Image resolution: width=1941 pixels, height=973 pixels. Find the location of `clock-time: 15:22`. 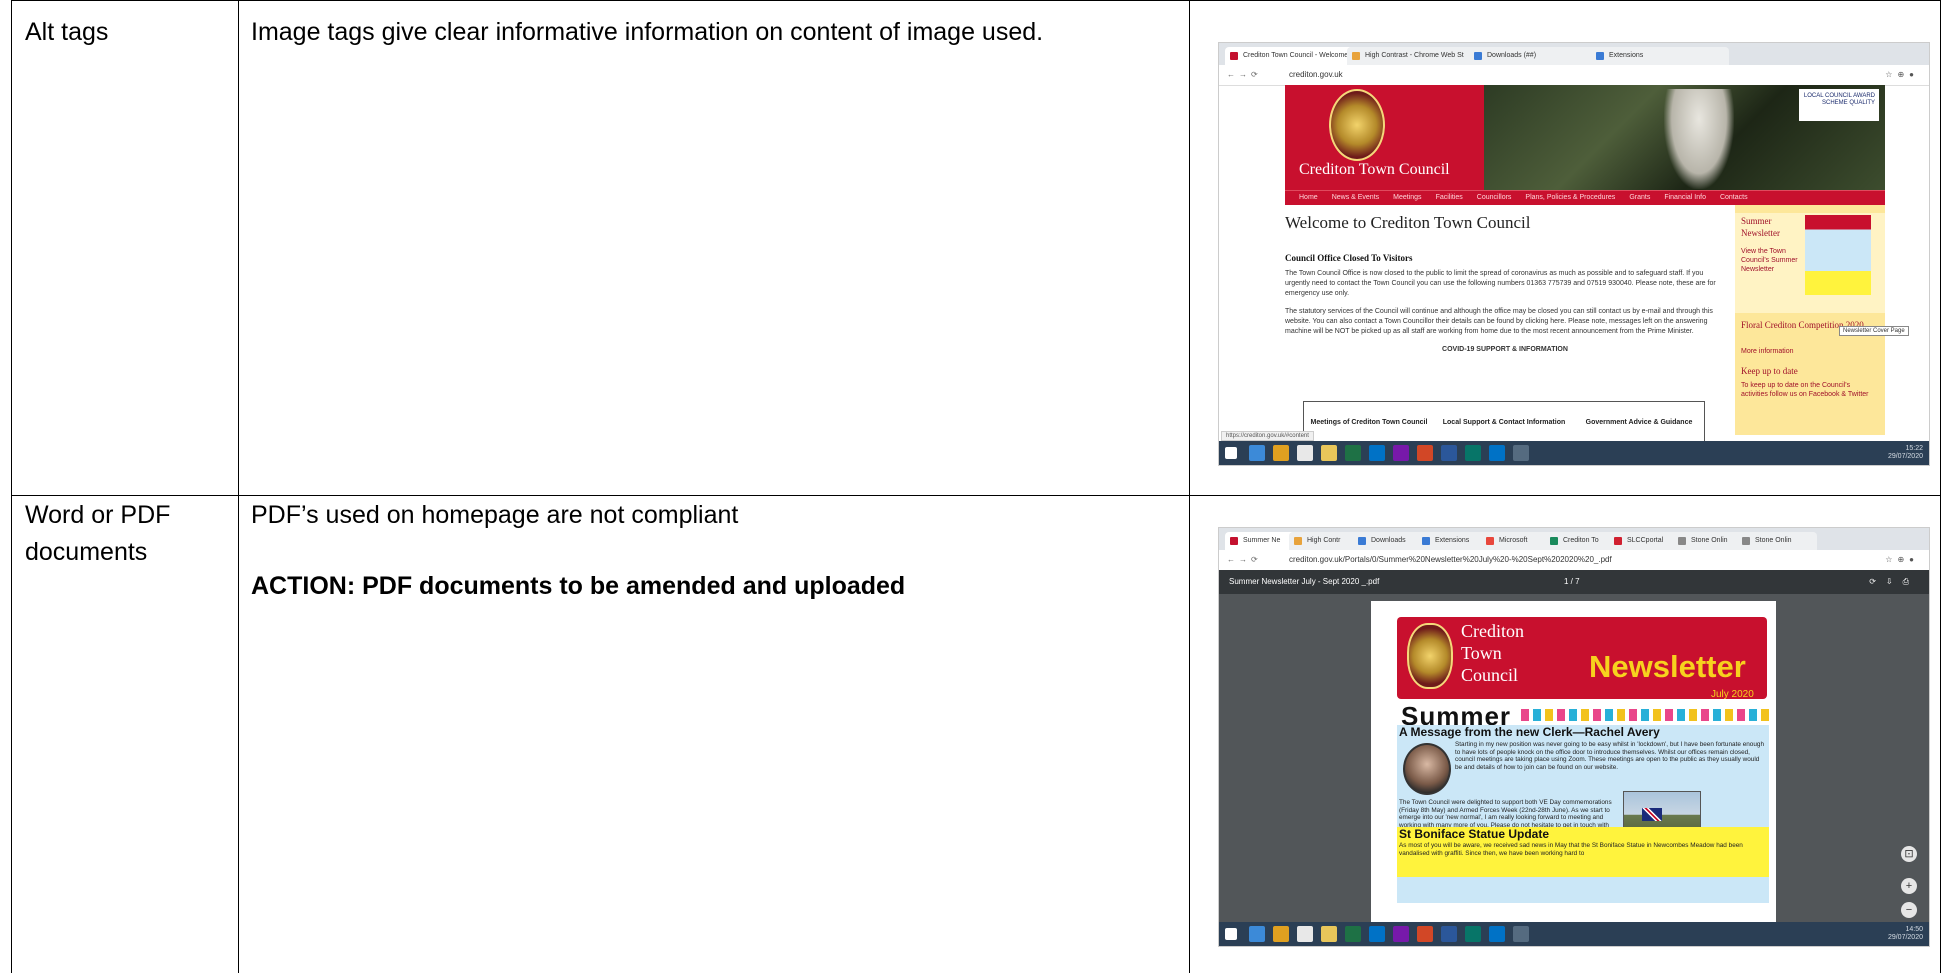

clock-time: 15:22 is located at coordinates (1914, 448).